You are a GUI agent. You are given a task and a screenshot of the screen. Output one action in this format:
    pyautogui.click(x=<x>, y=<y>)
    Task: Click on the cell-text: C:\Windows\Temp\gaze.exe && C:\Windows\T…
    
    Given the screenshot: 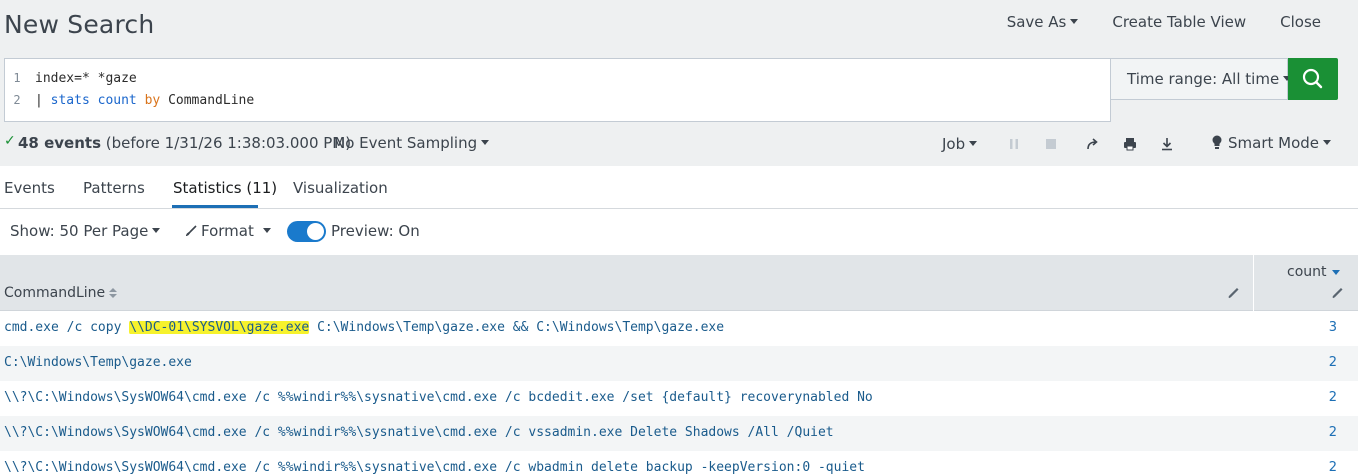 What is the action you would take?
    pyautogui.click(x=517, y=327)
    